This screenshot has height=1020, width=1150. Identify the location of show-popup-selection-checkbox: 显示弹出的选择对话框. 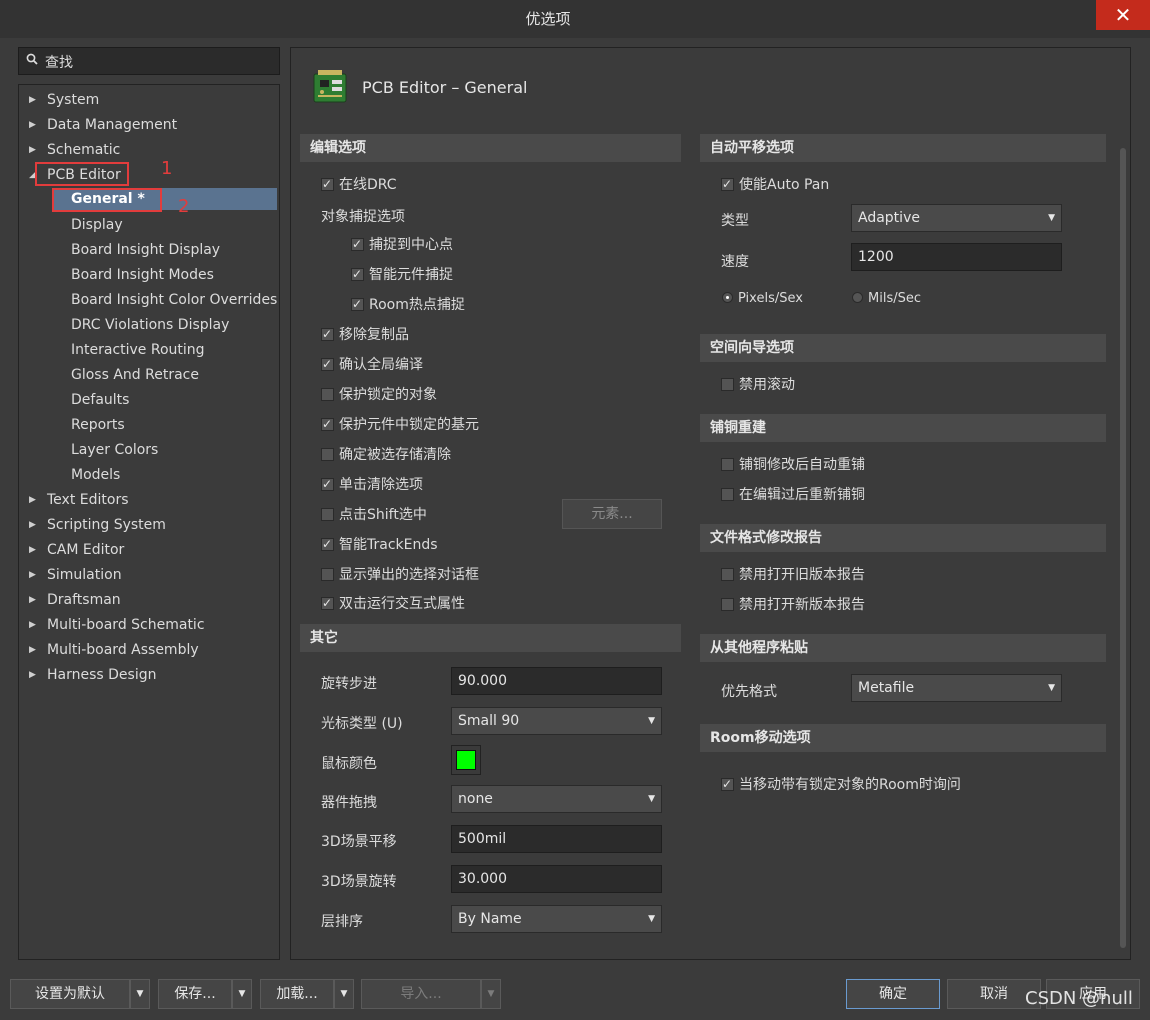
(400, 575).